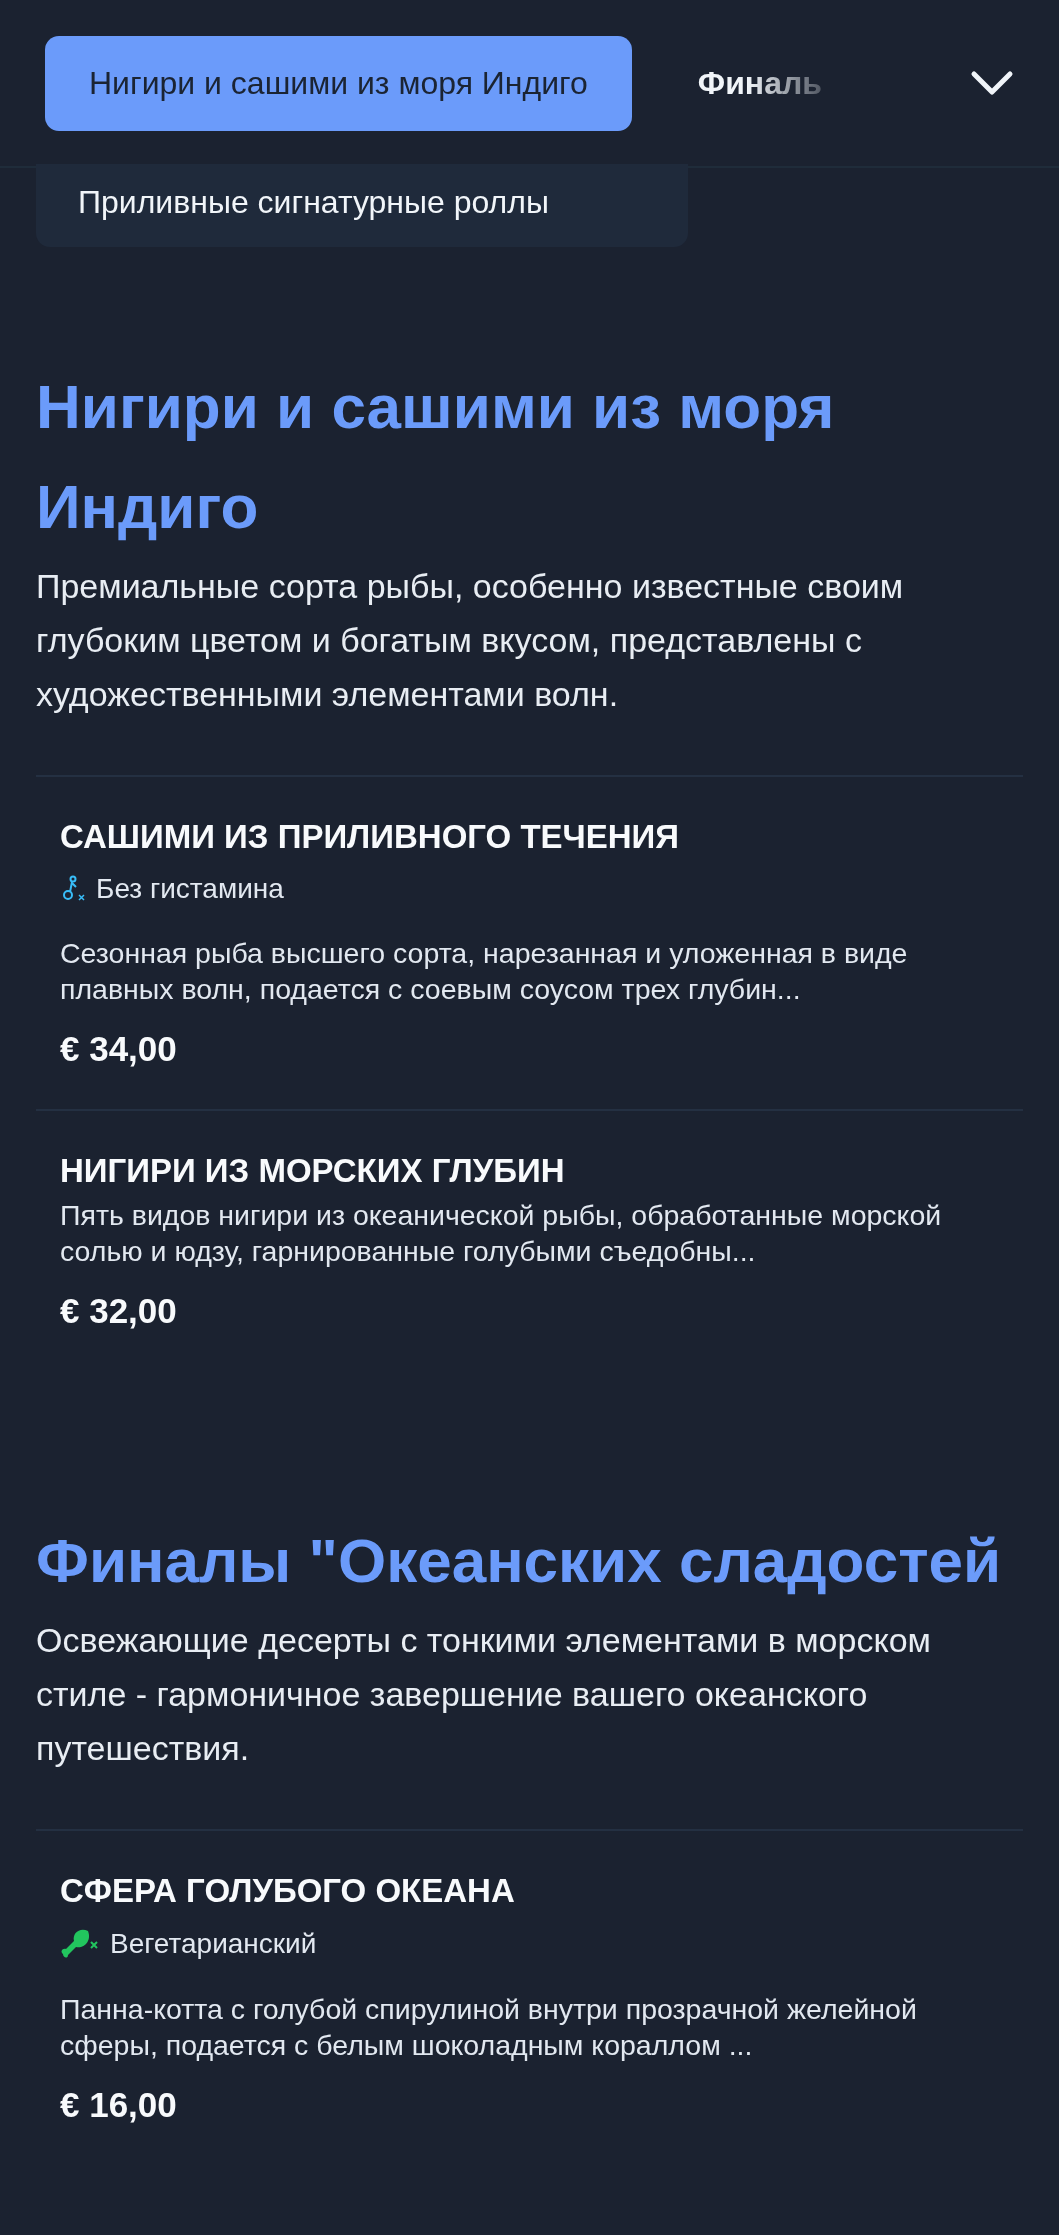 Image resolution: width=1059 pixels, height=2235 pixels. Describe the element at coordinates (190, 889) in the screenshot. I see `diet-tag: Без гистамина` at that location.